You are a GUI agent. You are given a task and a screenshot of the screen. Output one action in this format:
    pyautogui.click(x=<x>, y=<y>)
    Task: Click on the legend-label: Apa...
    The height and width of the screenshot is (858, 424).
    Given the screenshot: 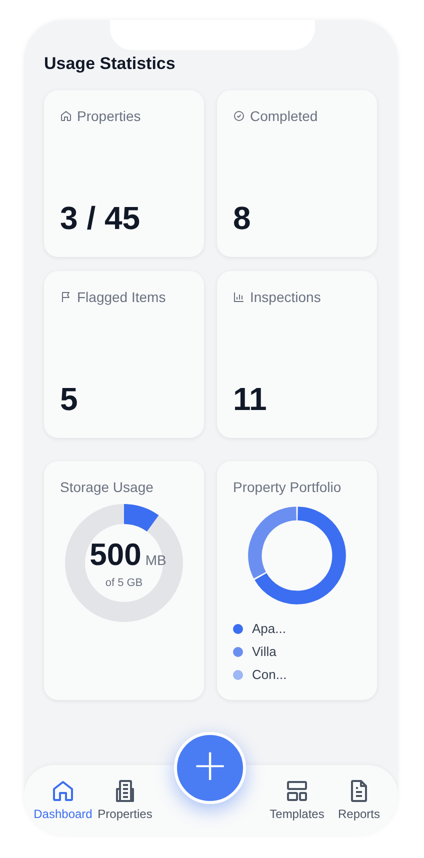 What is the action you would take?
    pyautogui.click(x=269, y=628)
    